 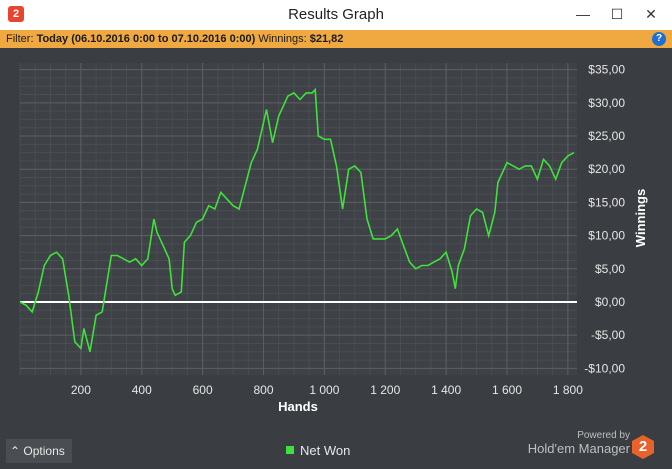 I want to click on brand-logo-icon: 2, so click(x=643, y=447).